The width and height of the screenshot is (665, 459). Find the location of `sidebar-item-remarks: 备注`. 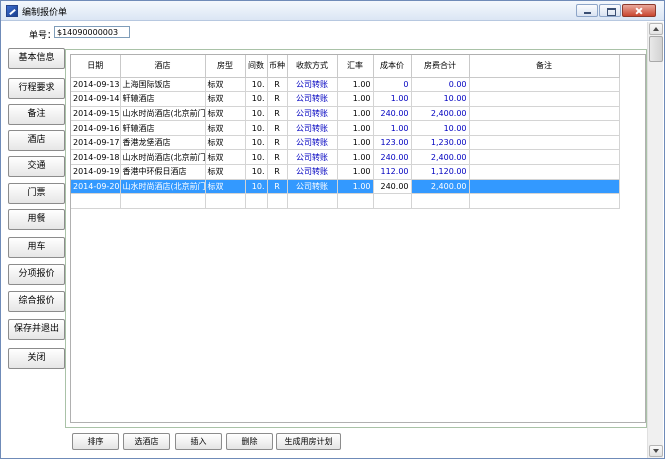

sidebar-item-remarks: 备注 is located at coordinates (36, 114).